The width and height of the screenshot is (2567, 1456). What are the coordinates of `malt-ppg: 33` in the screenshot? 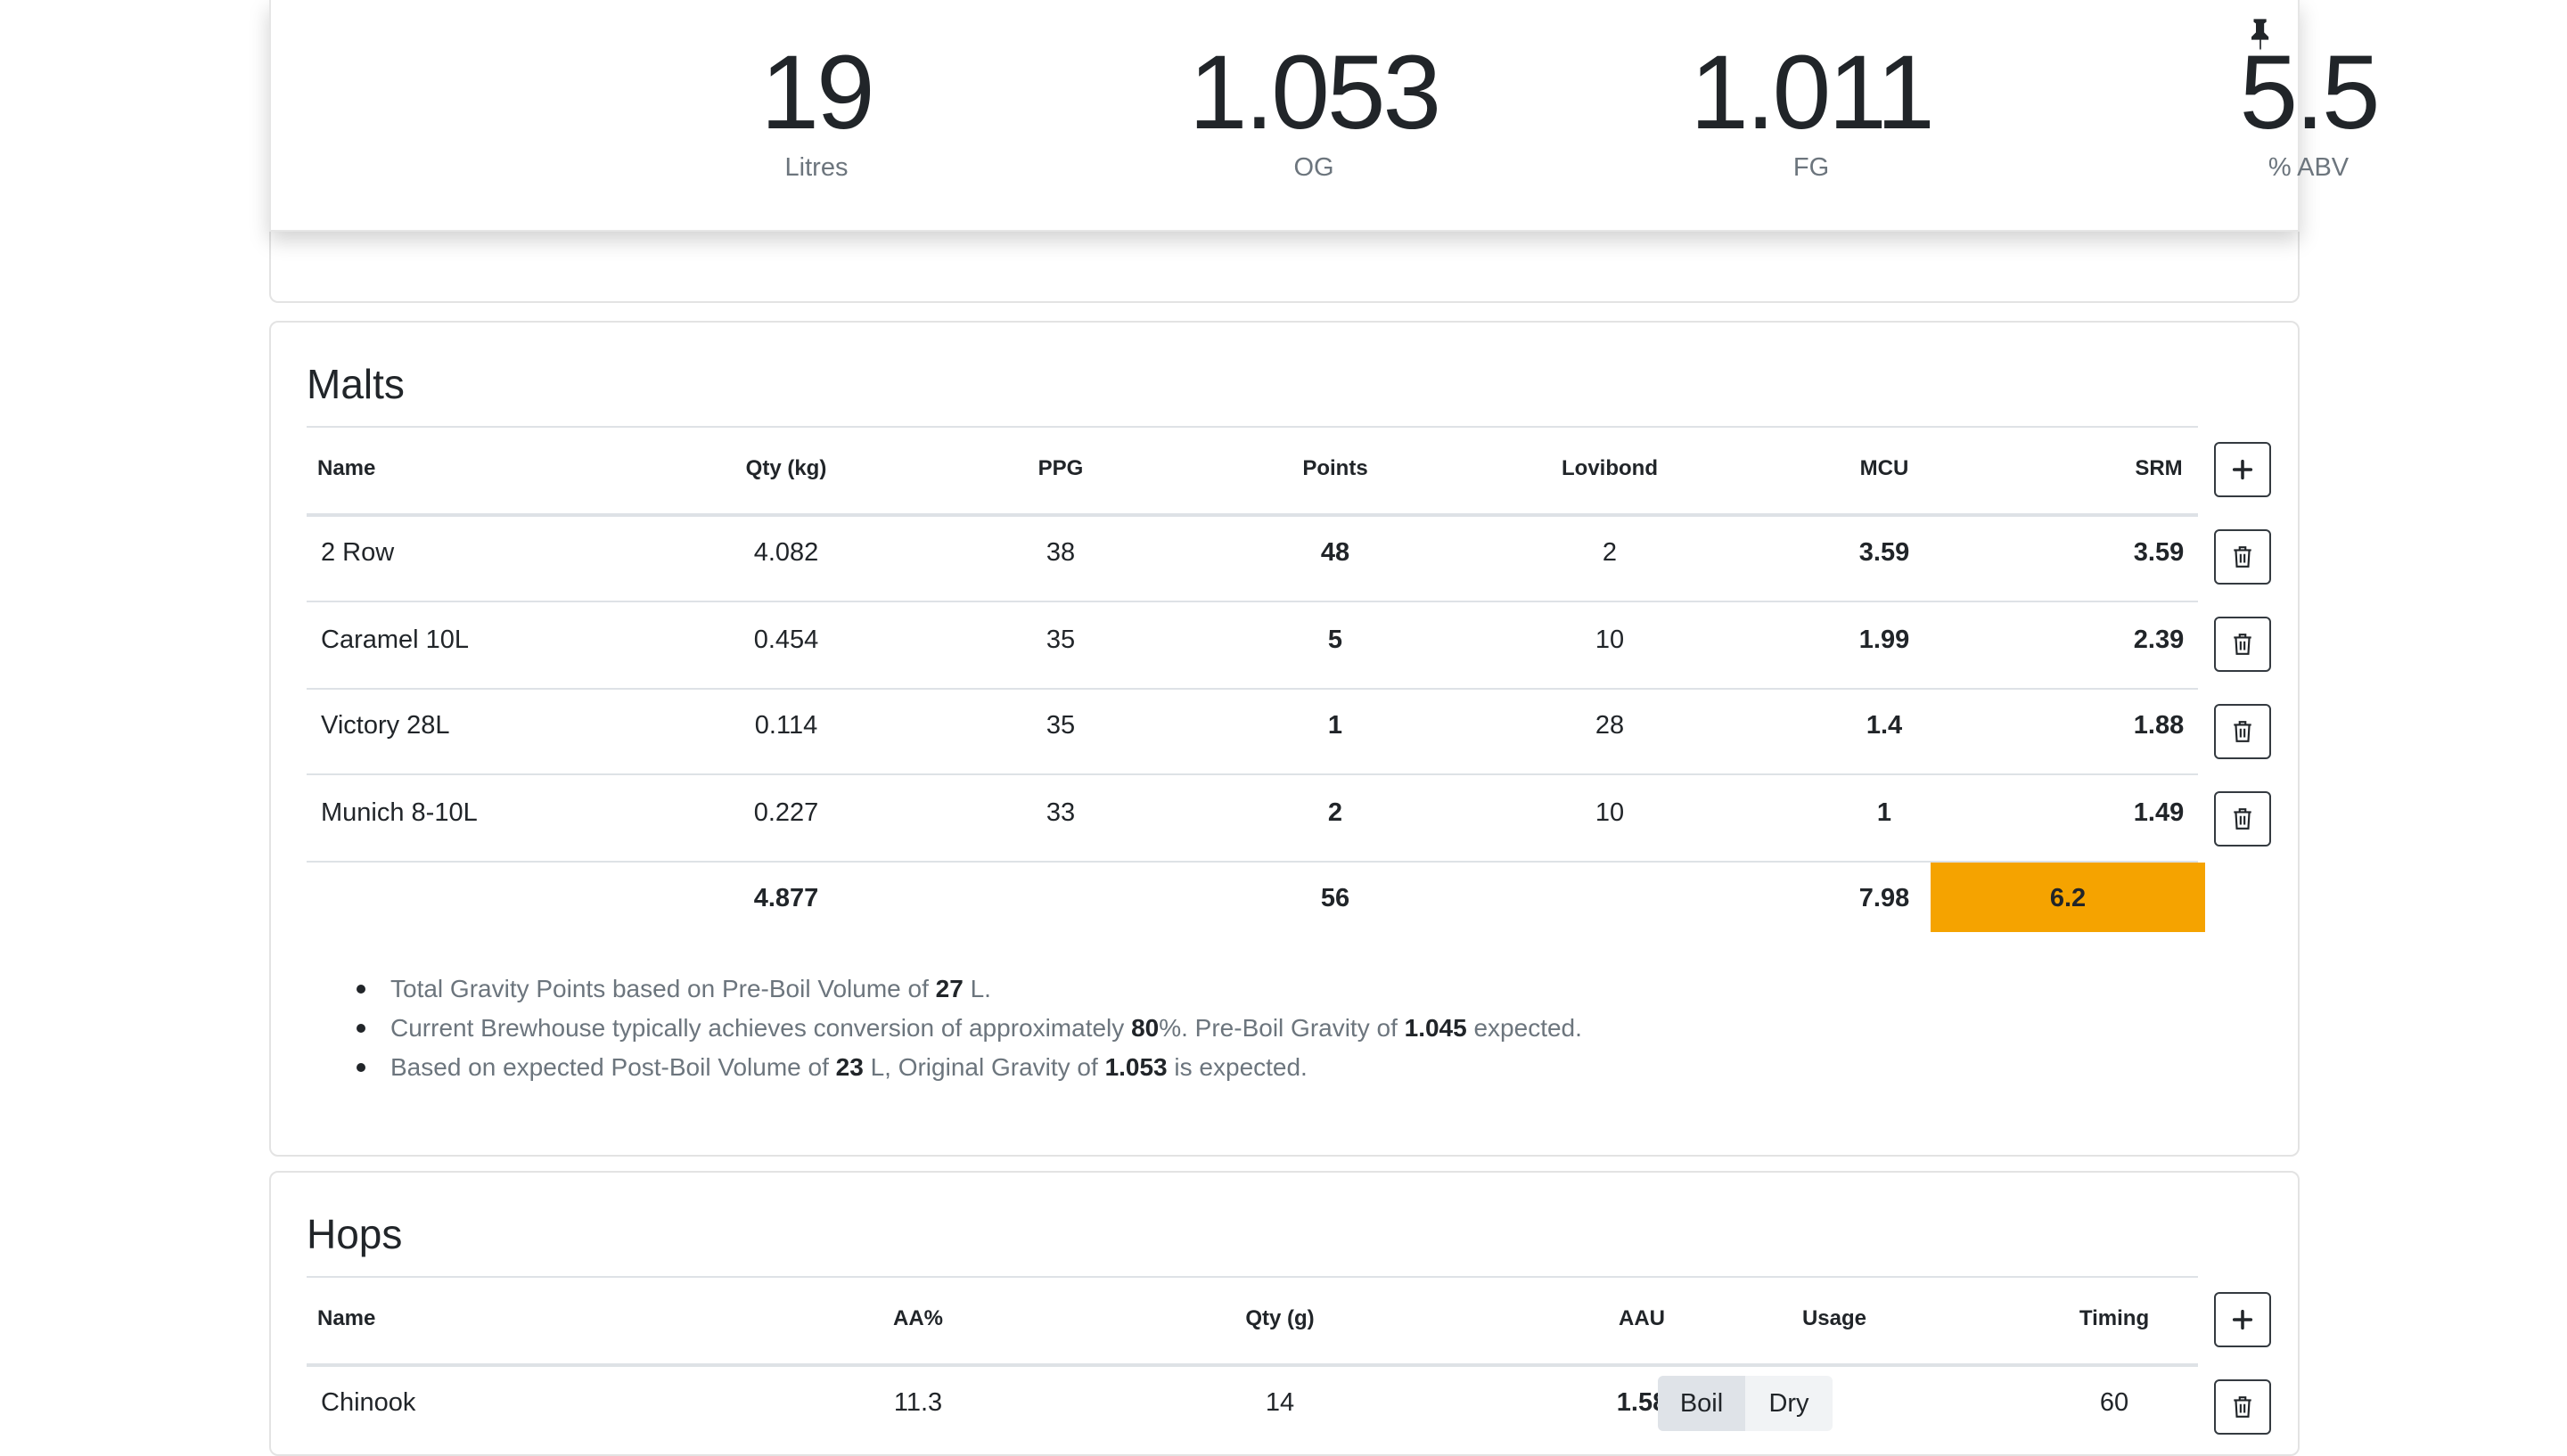 It's located at (1061, 812).